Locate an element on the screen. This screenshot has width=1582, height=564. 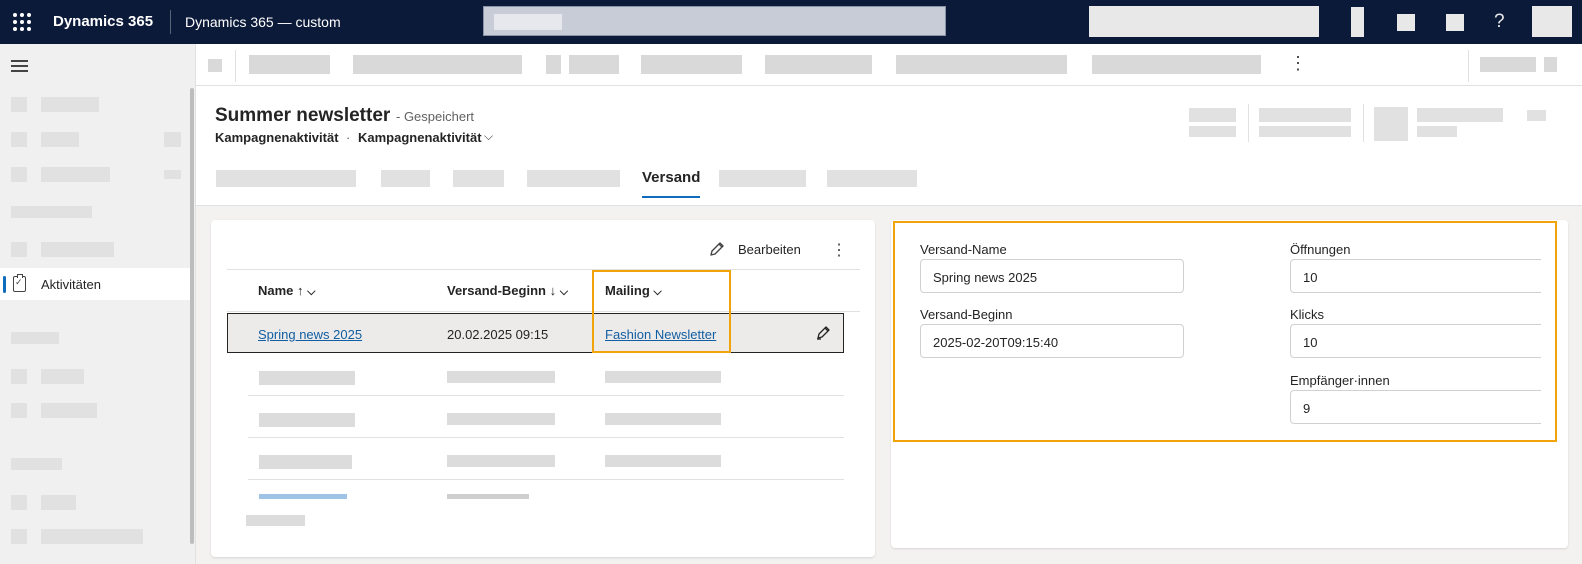
top-bar: Dynamics 365 Dynamics 365 — custom ? is located at coordinates (791, 22).